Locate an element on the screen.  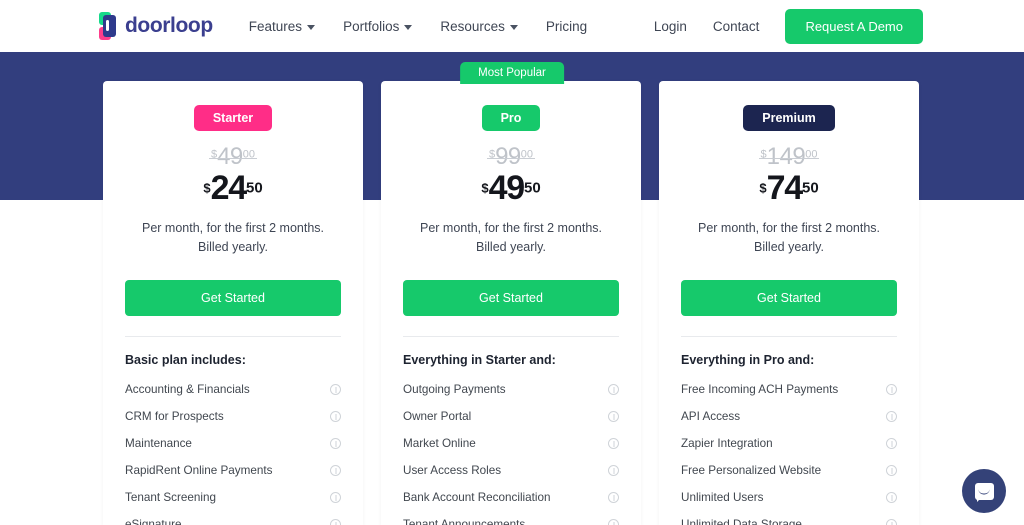
feature-label: Outgoing Payments is located at coordinates (454, 389).